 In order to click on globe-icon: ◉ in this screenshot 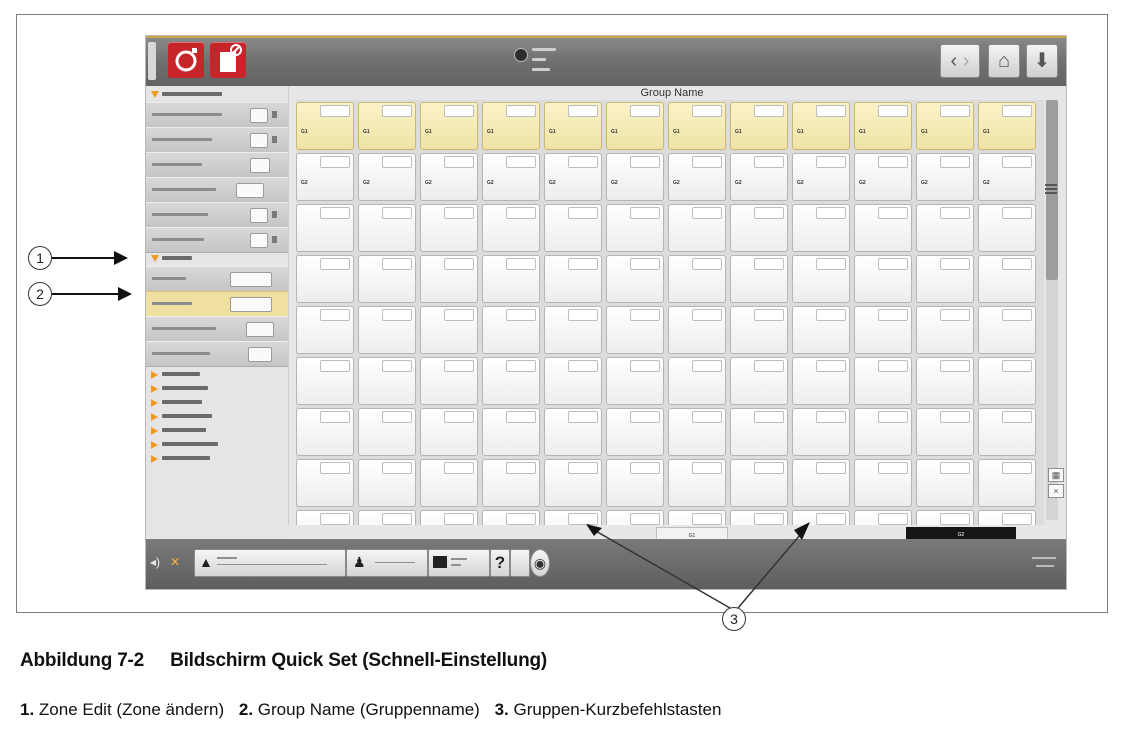, I will do `click(540, 563)`.